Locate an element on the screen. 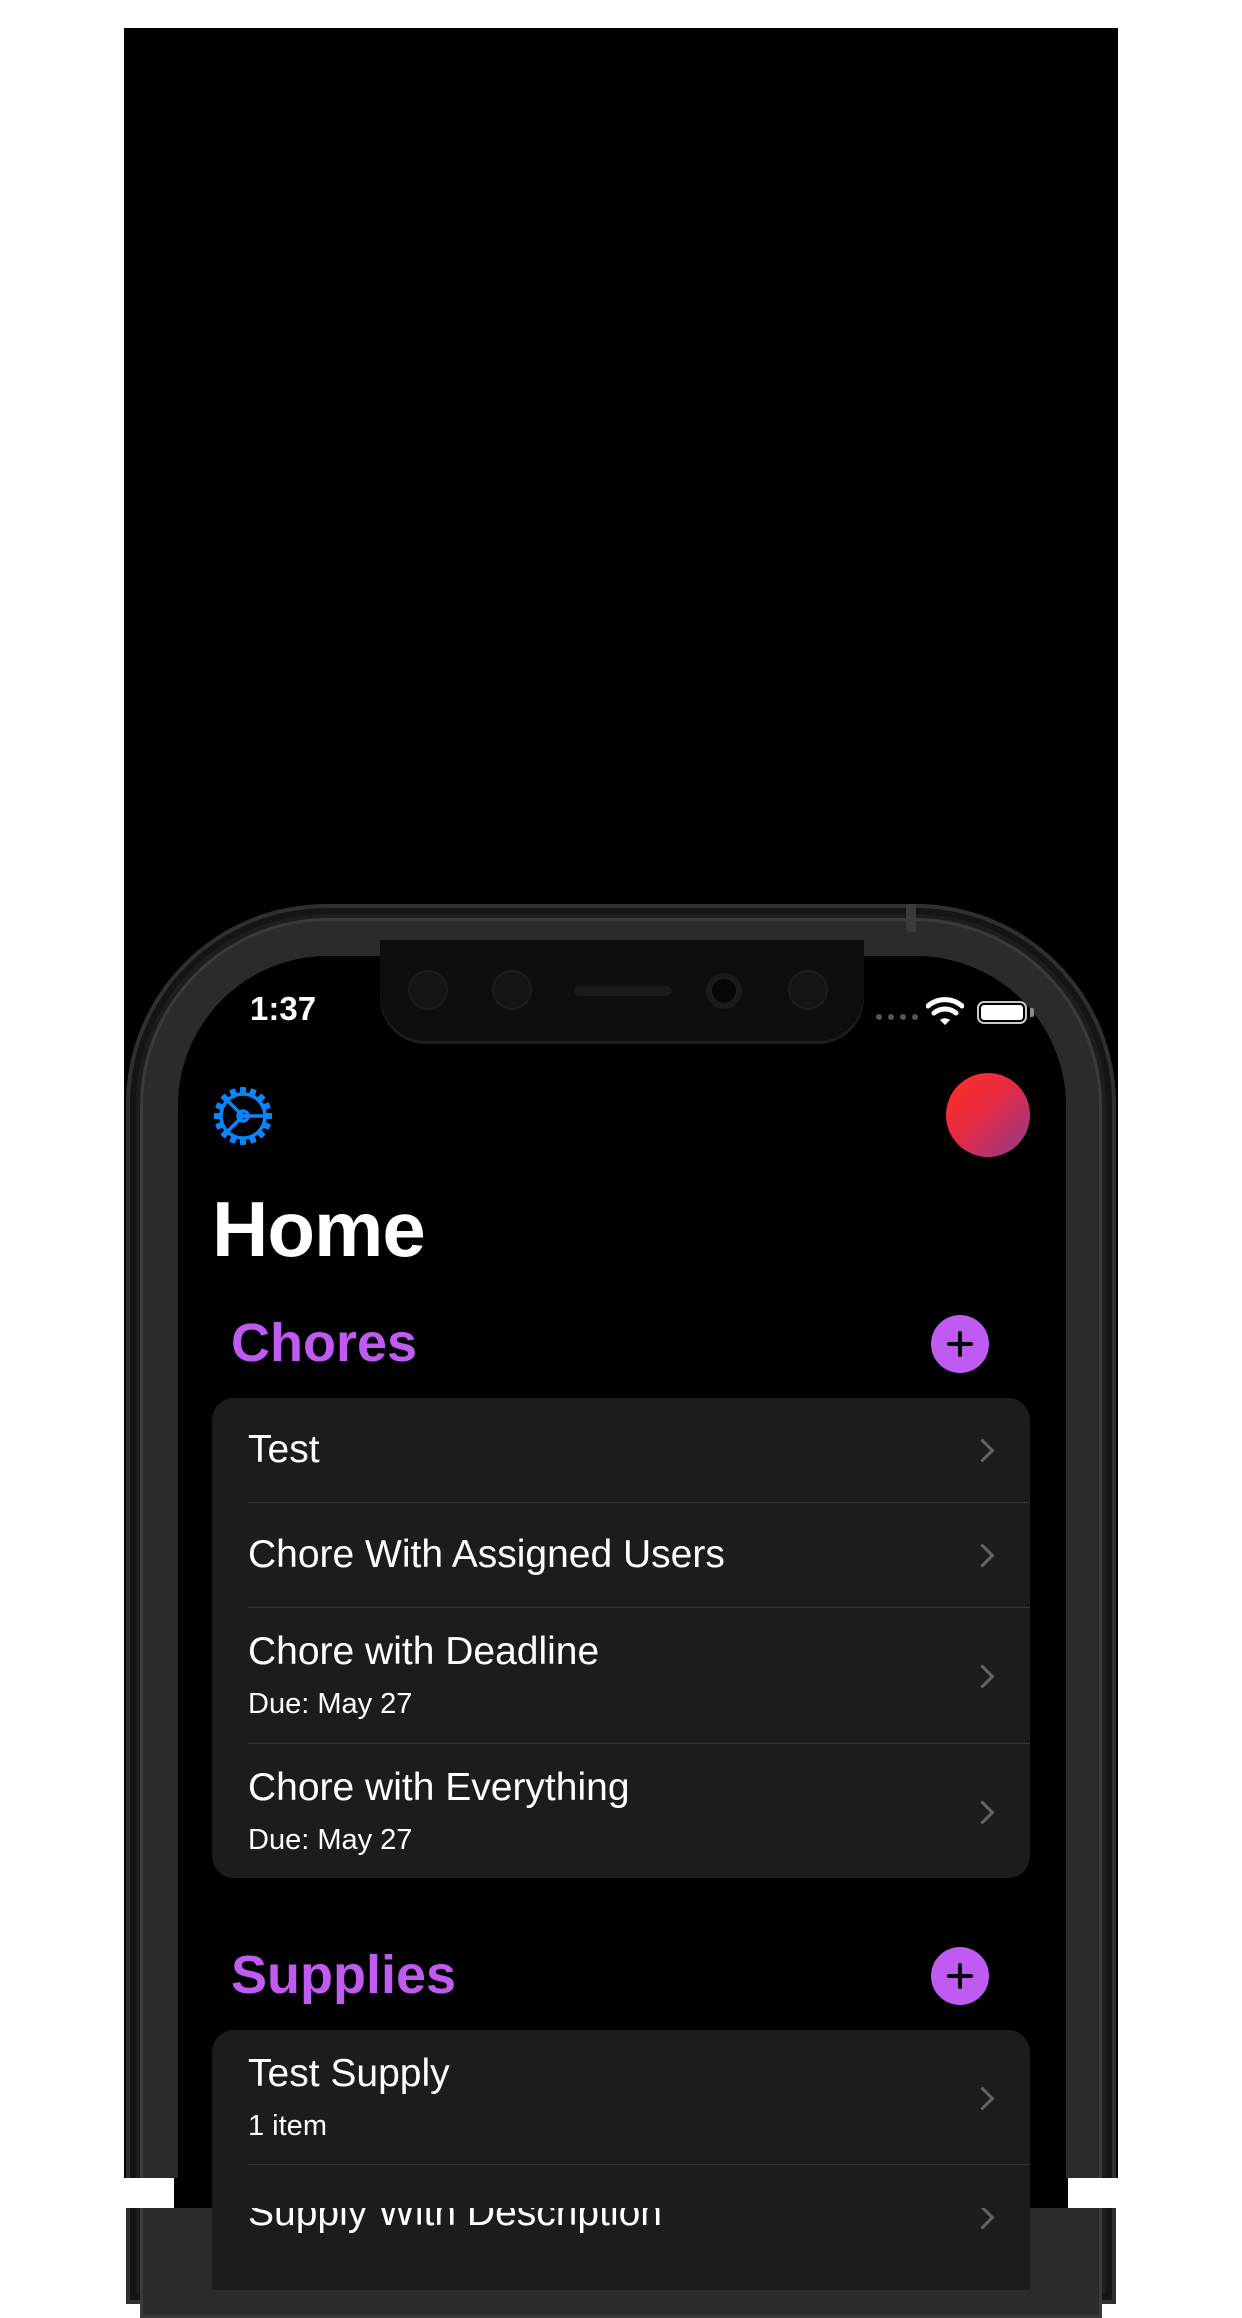 The height and width of the screenshot is (2318, 1242). device-notch is located at coordinates (622, 992).